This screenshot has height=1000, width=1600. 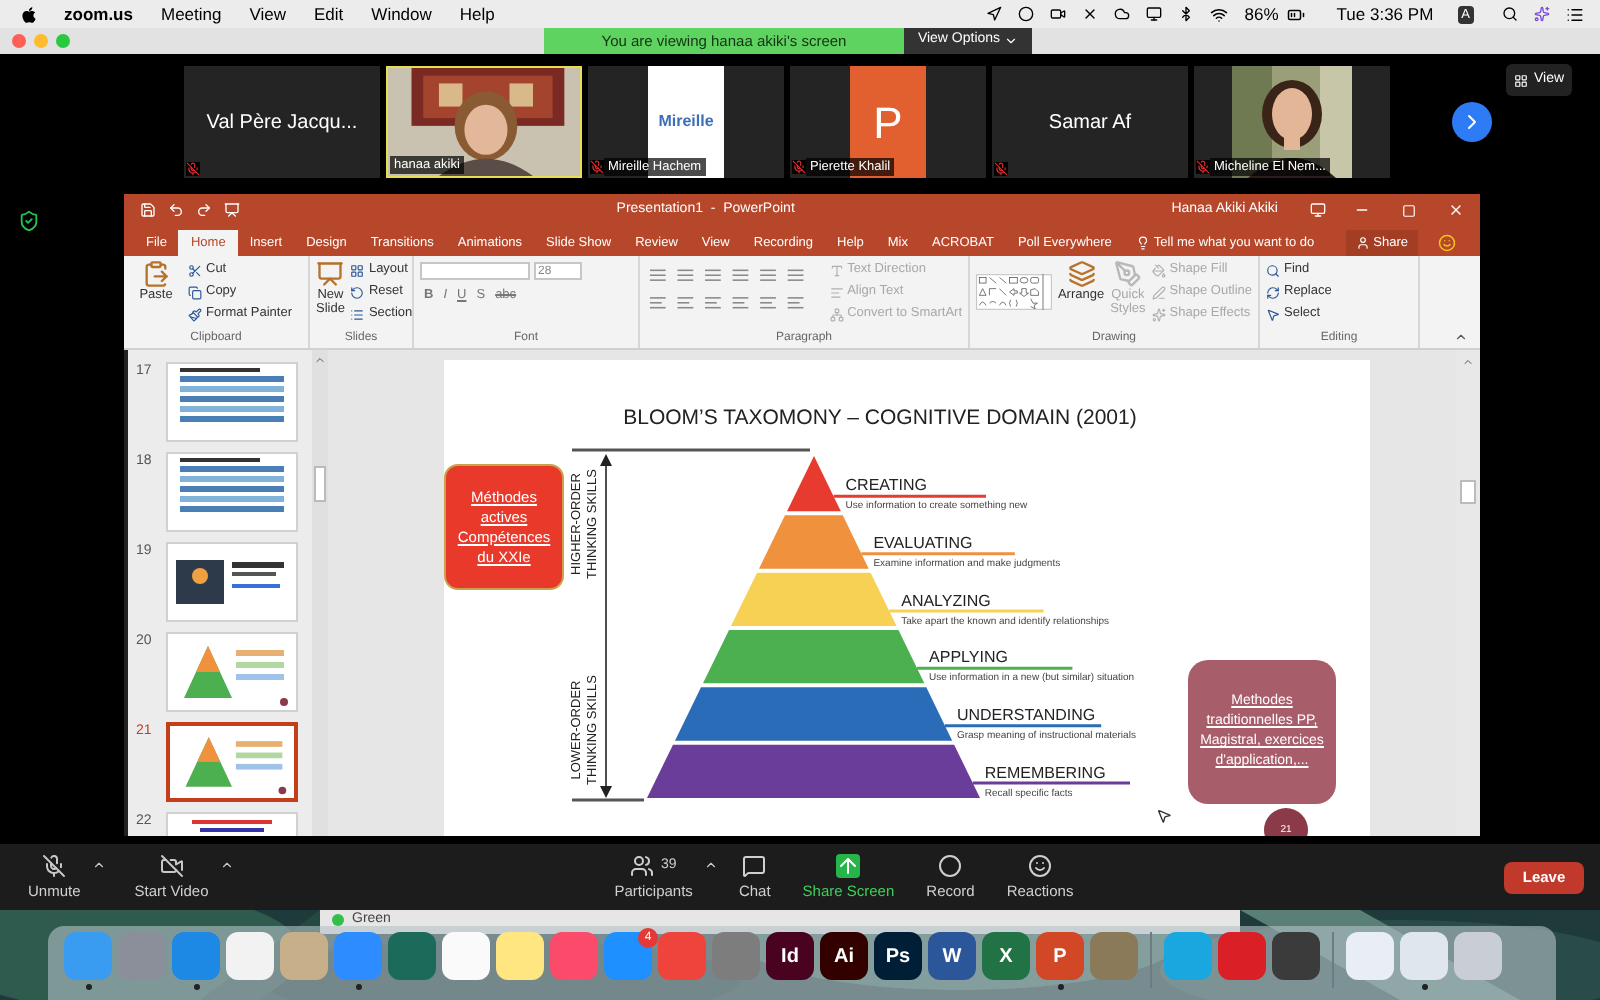 What do you see at coordinates (898, 956) in the screenshot?
I see `app-icon: Ps` at bounding box center [898, 956].